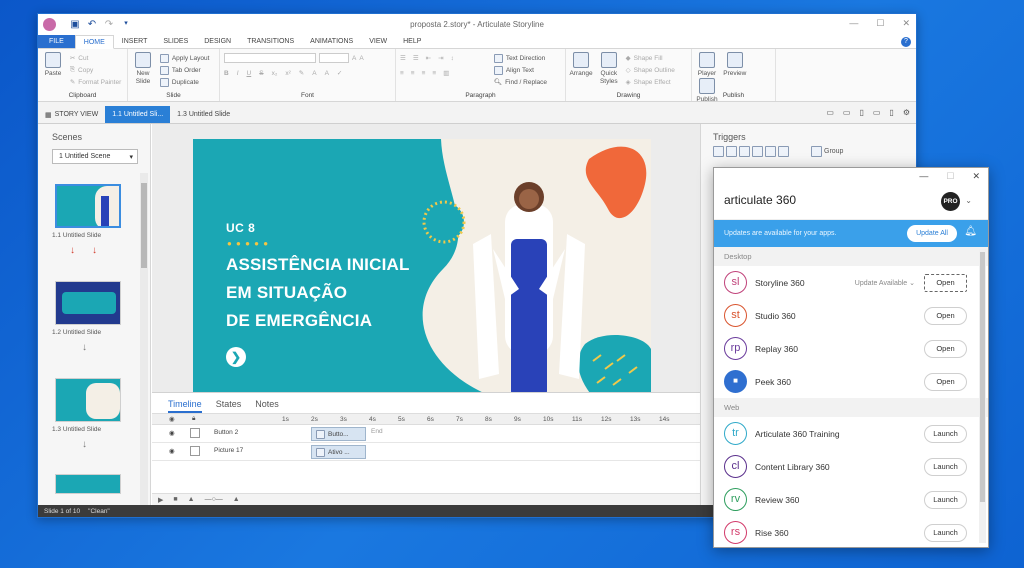 Image resolution: width=1024 pixels, height=568 pixels. What do you see at coordinates (144, 339) in the screenshot?
I see `scenes-scrollbar` at bounding box center [144, 339].